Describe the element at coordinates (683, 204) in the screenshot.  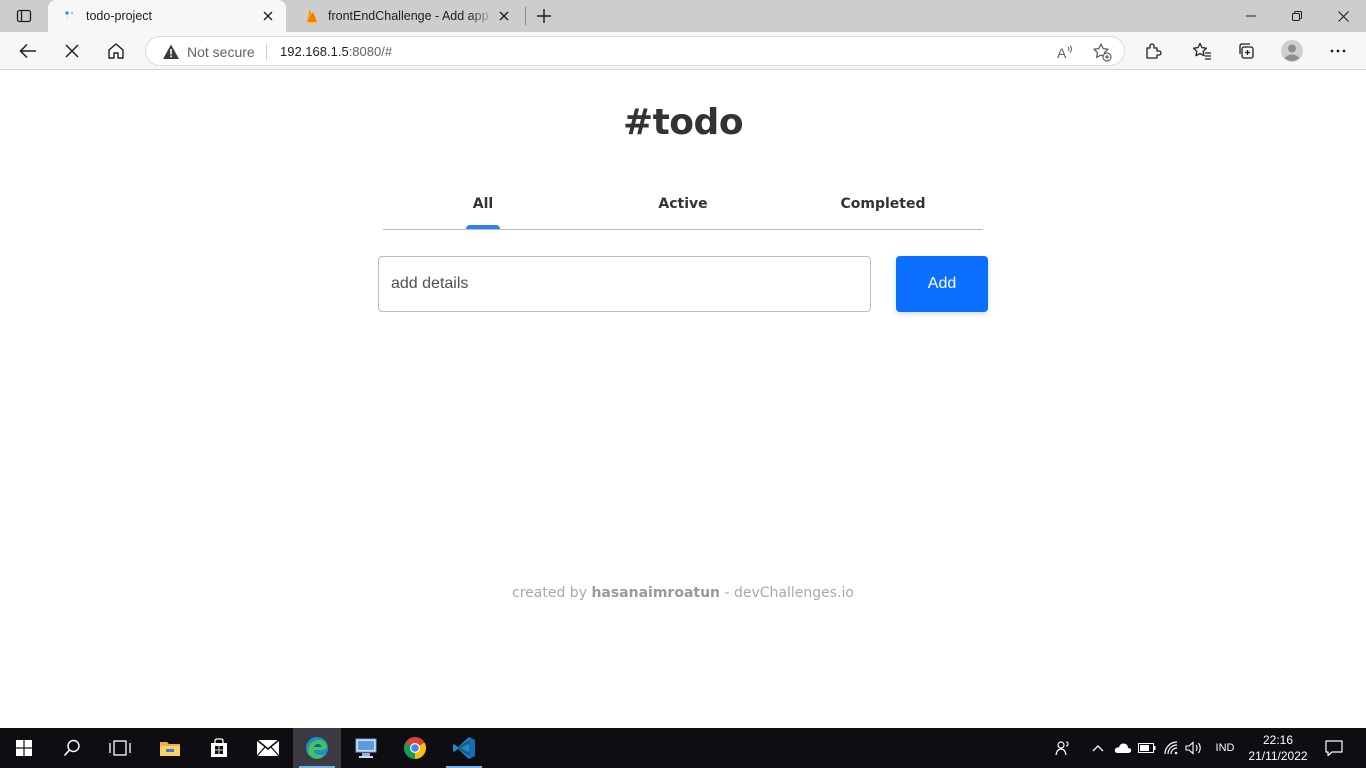
I see `tab-active: Active` at that location.